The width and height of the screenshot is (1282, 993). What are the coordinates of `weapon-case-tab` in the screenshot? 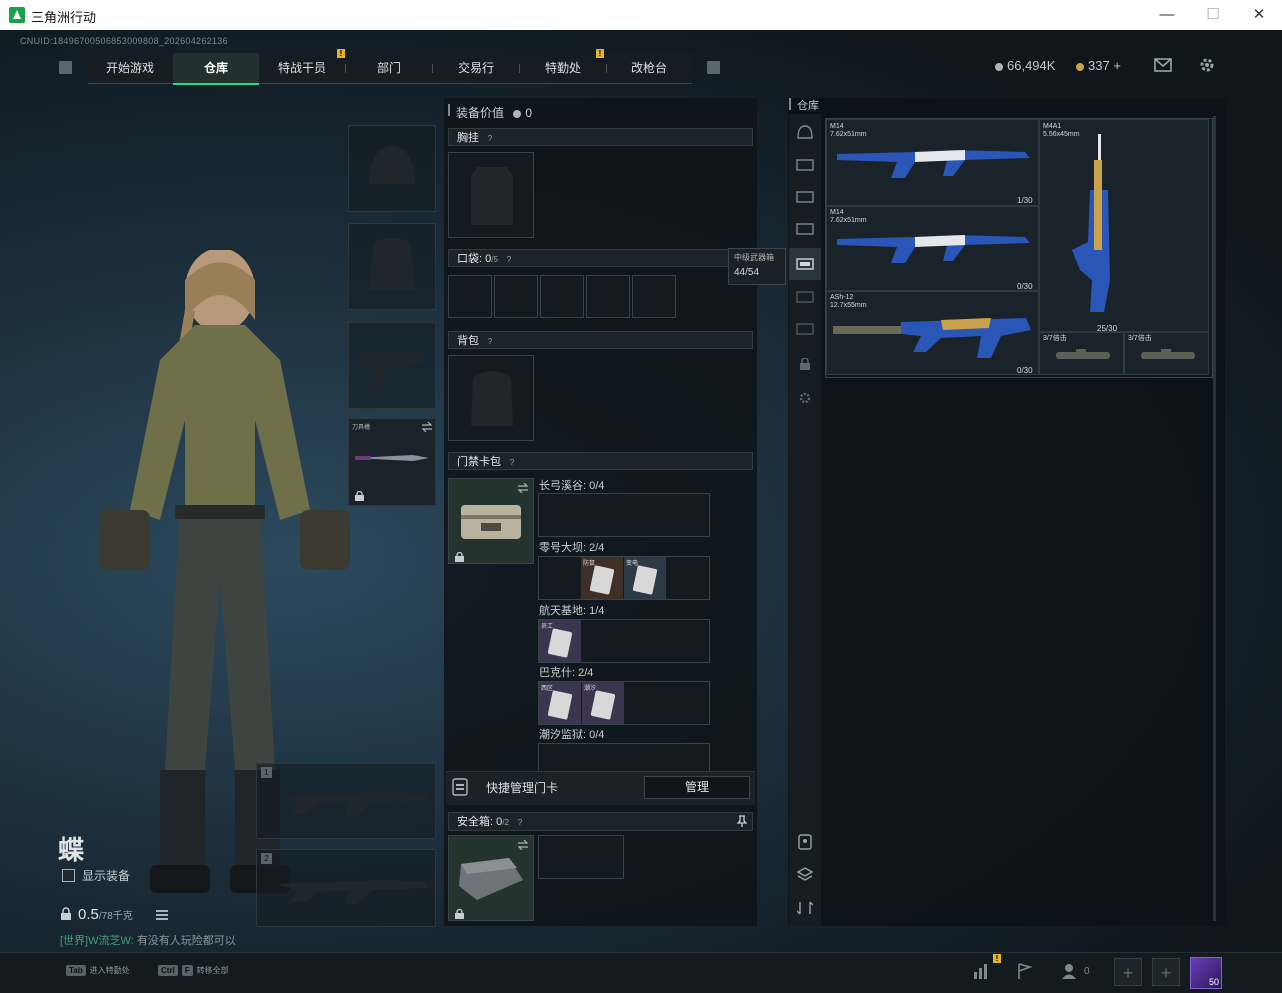 It's located at (805, 264).